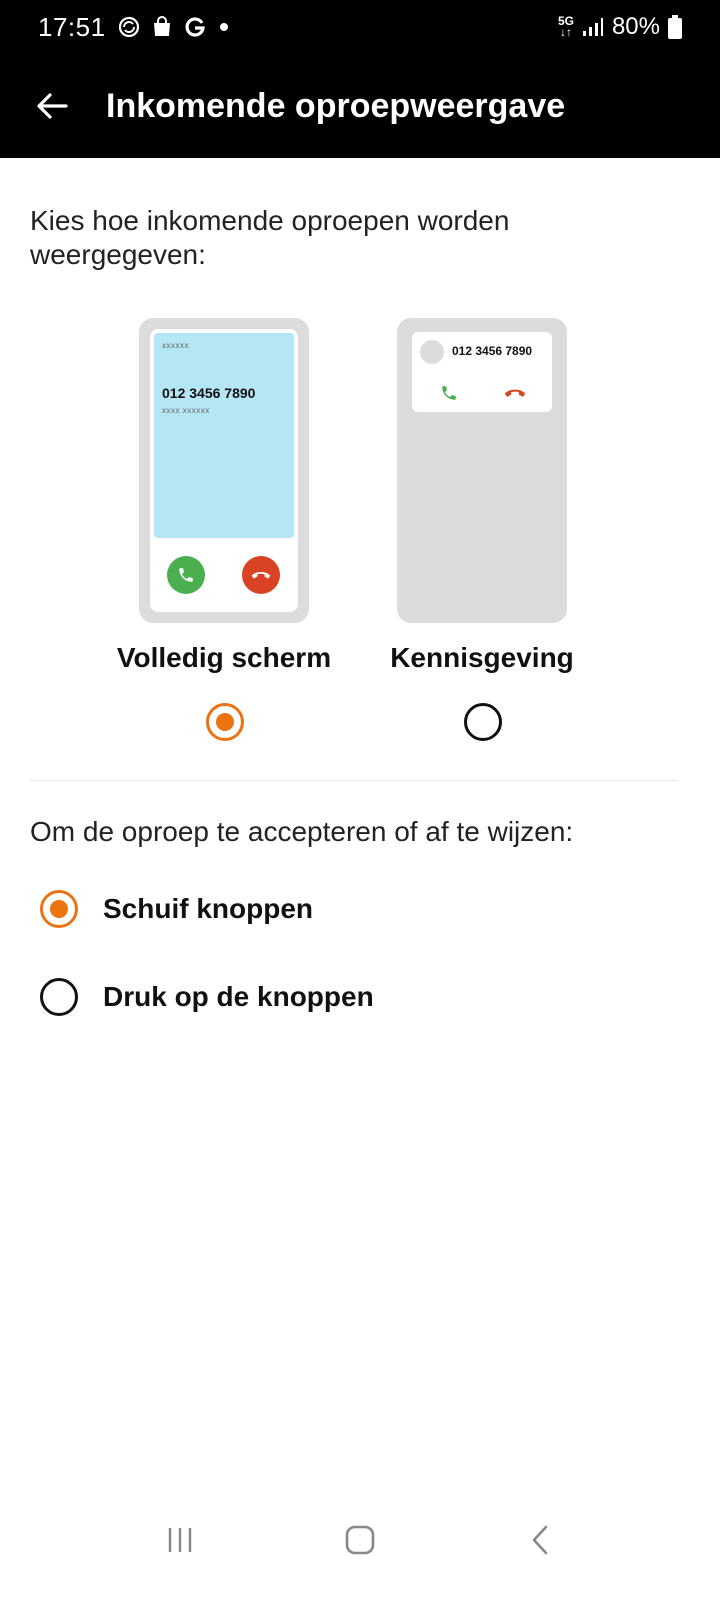  Describe the element at coordinates (353, 780) in the screenshot. I see `divider` at that location.